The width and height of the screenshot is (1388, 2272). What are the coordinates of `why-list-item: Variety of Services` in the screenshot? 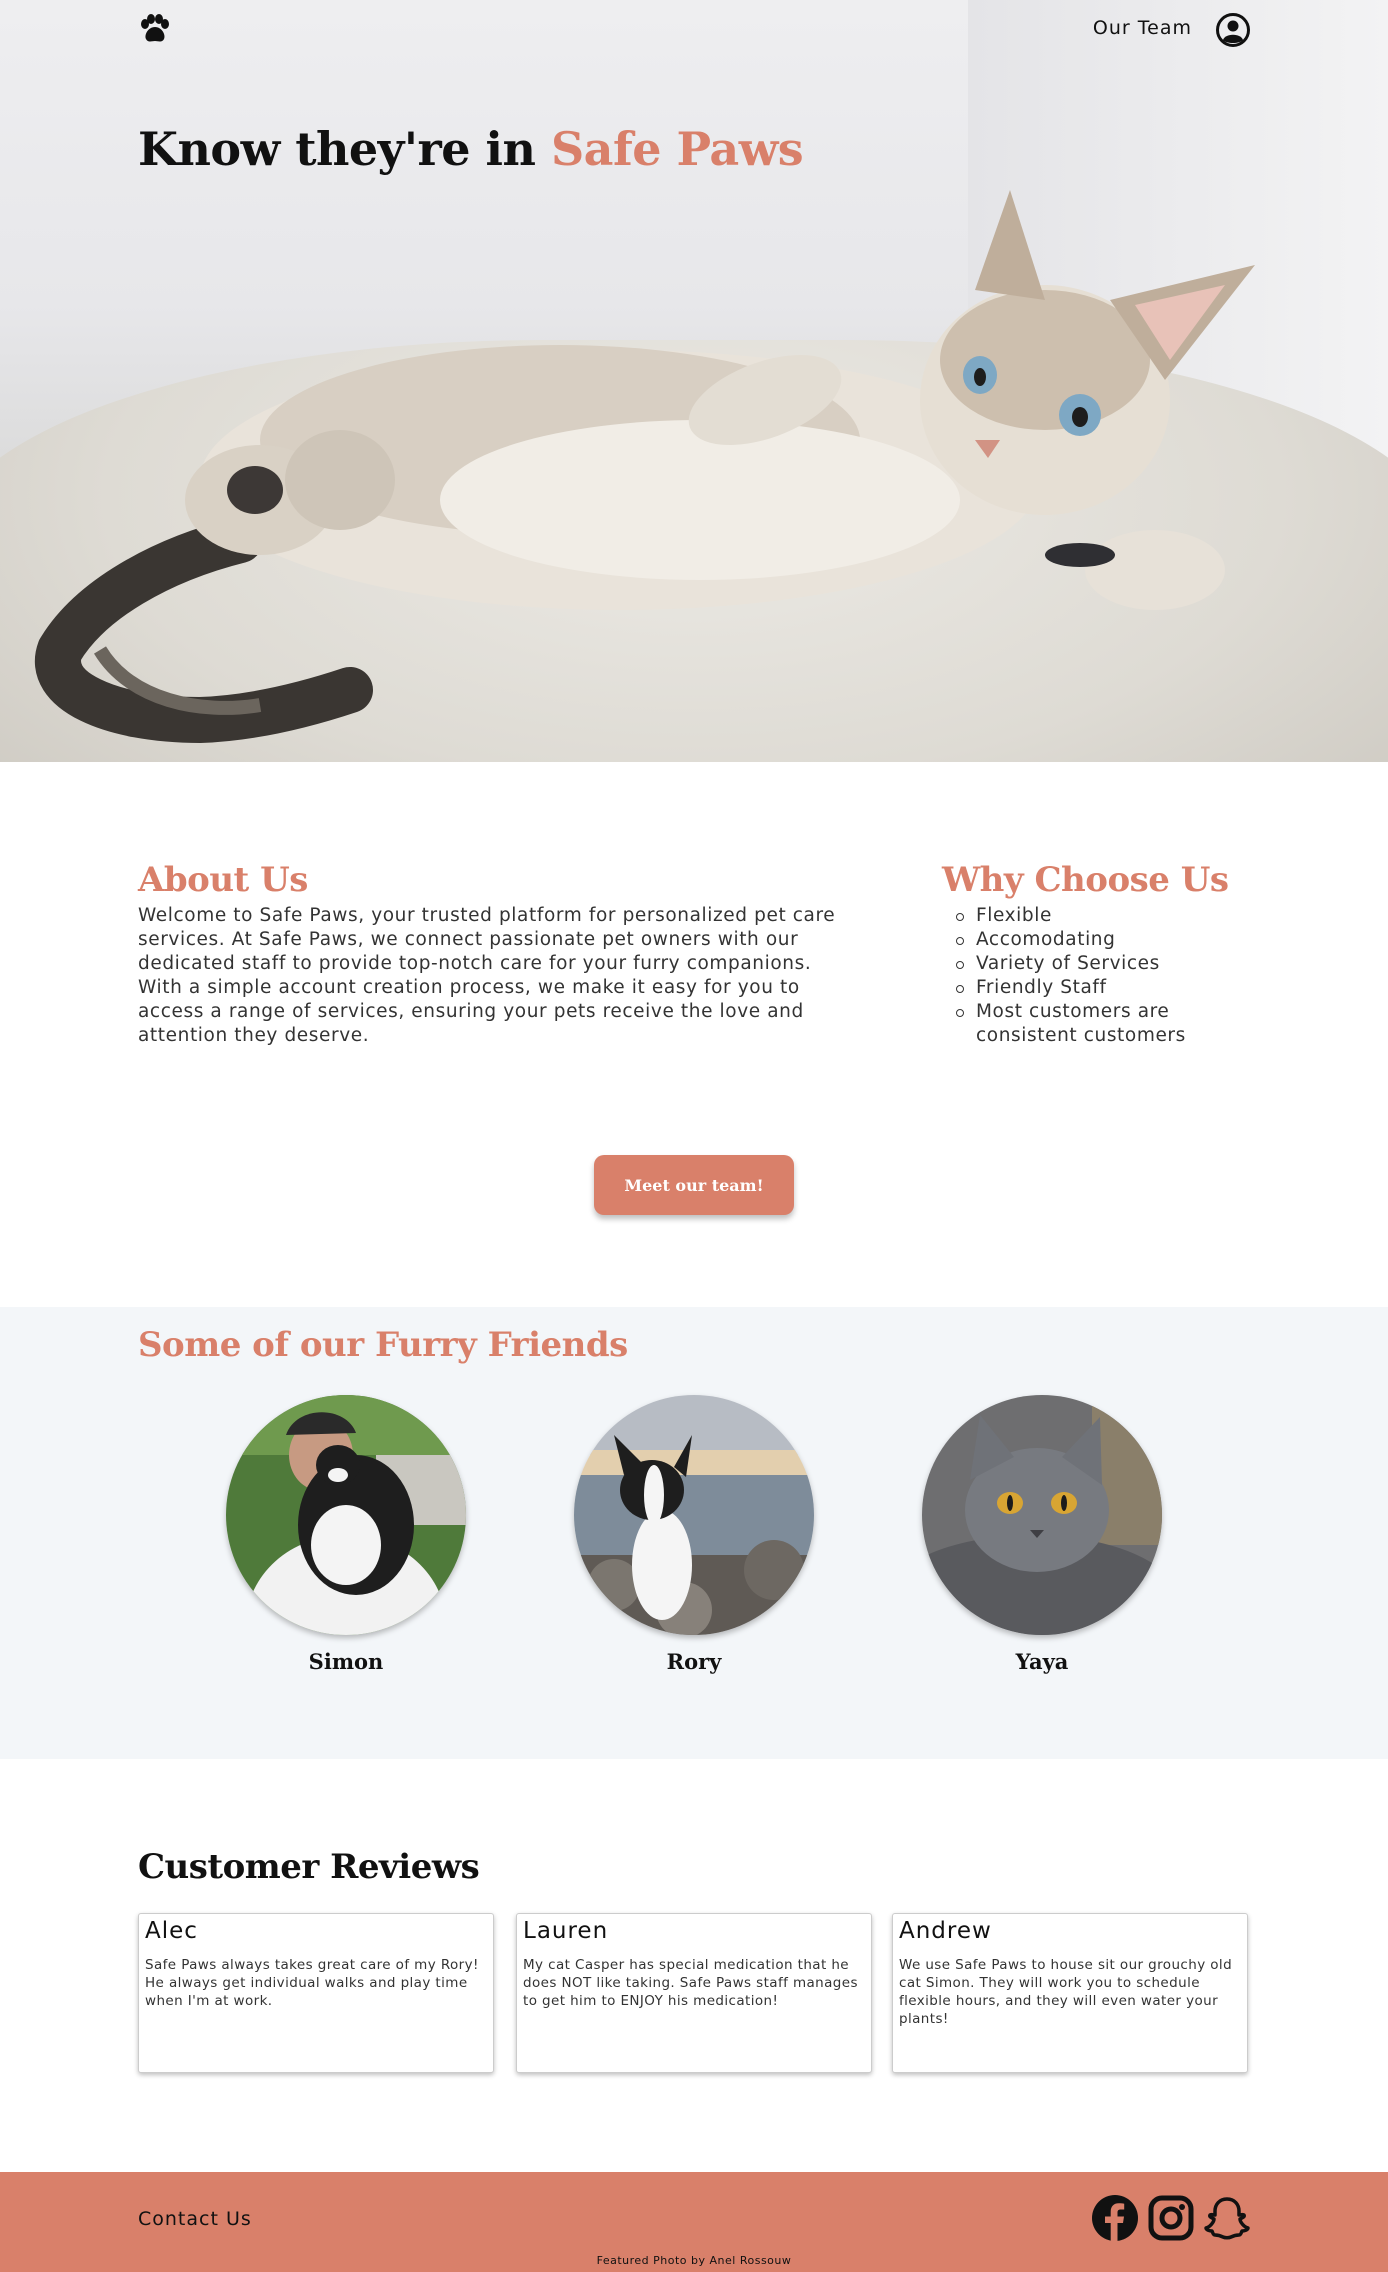 It's located at (1109, 964).